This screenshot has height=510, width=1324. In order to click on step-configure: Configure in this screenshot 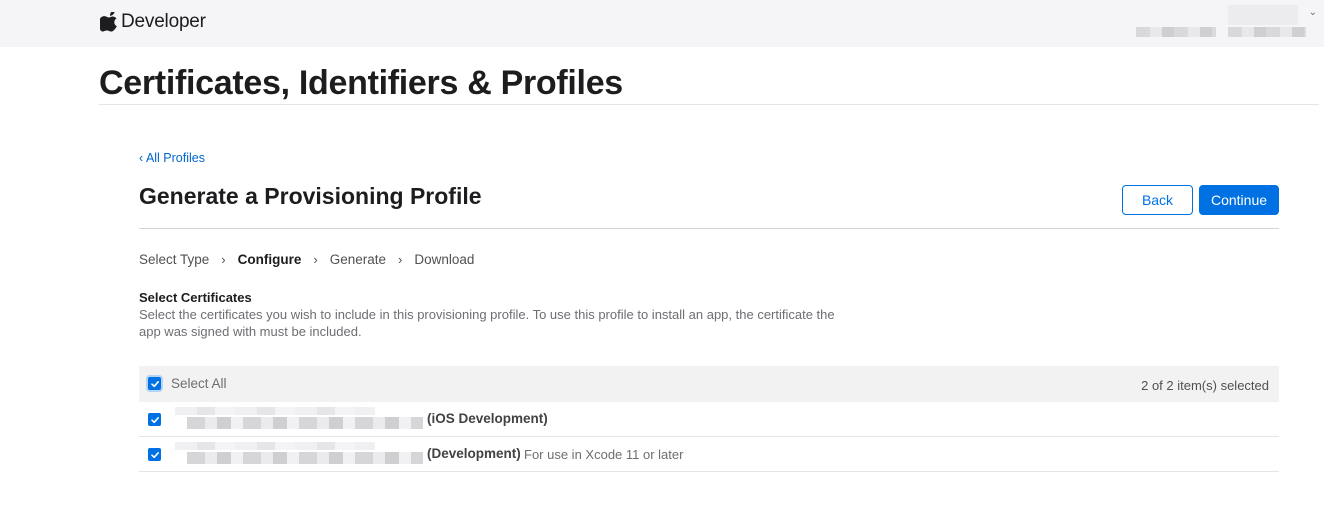, I will do `click(269, 259)`.